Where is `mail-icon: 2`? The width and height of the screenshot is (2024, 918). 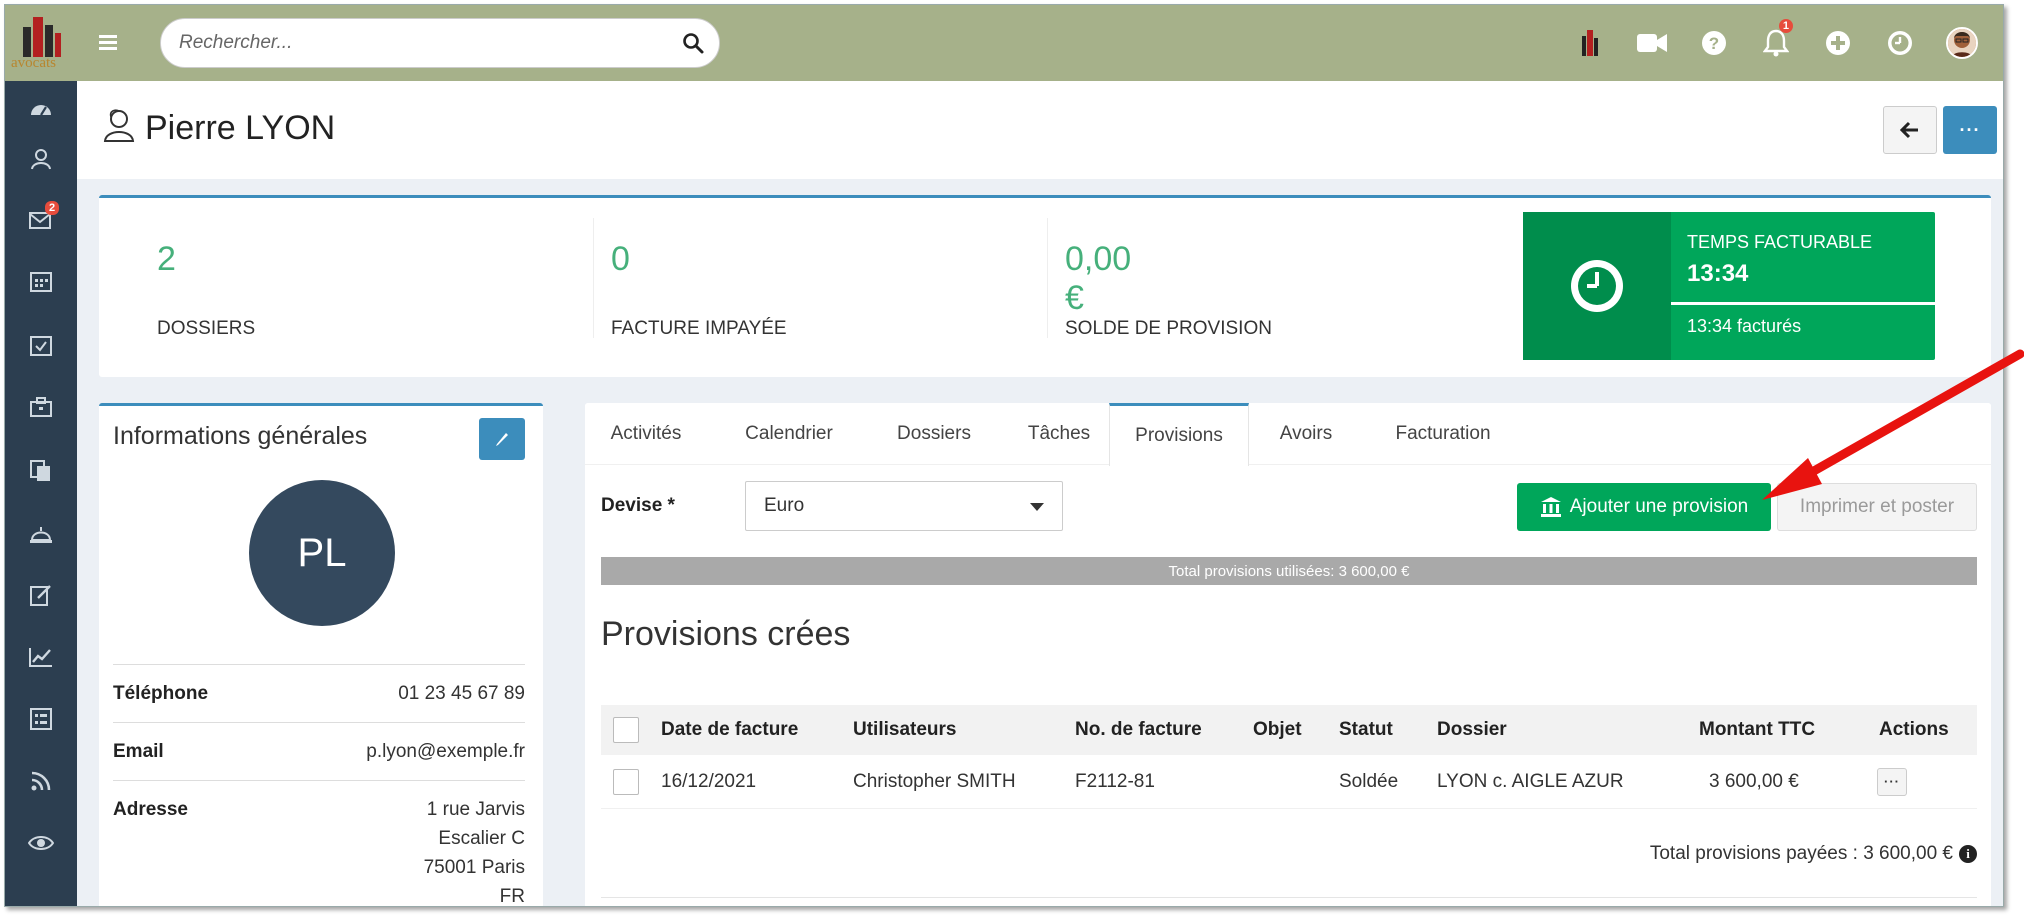
mail-icon: 2 is located at coordinates (41, 221).